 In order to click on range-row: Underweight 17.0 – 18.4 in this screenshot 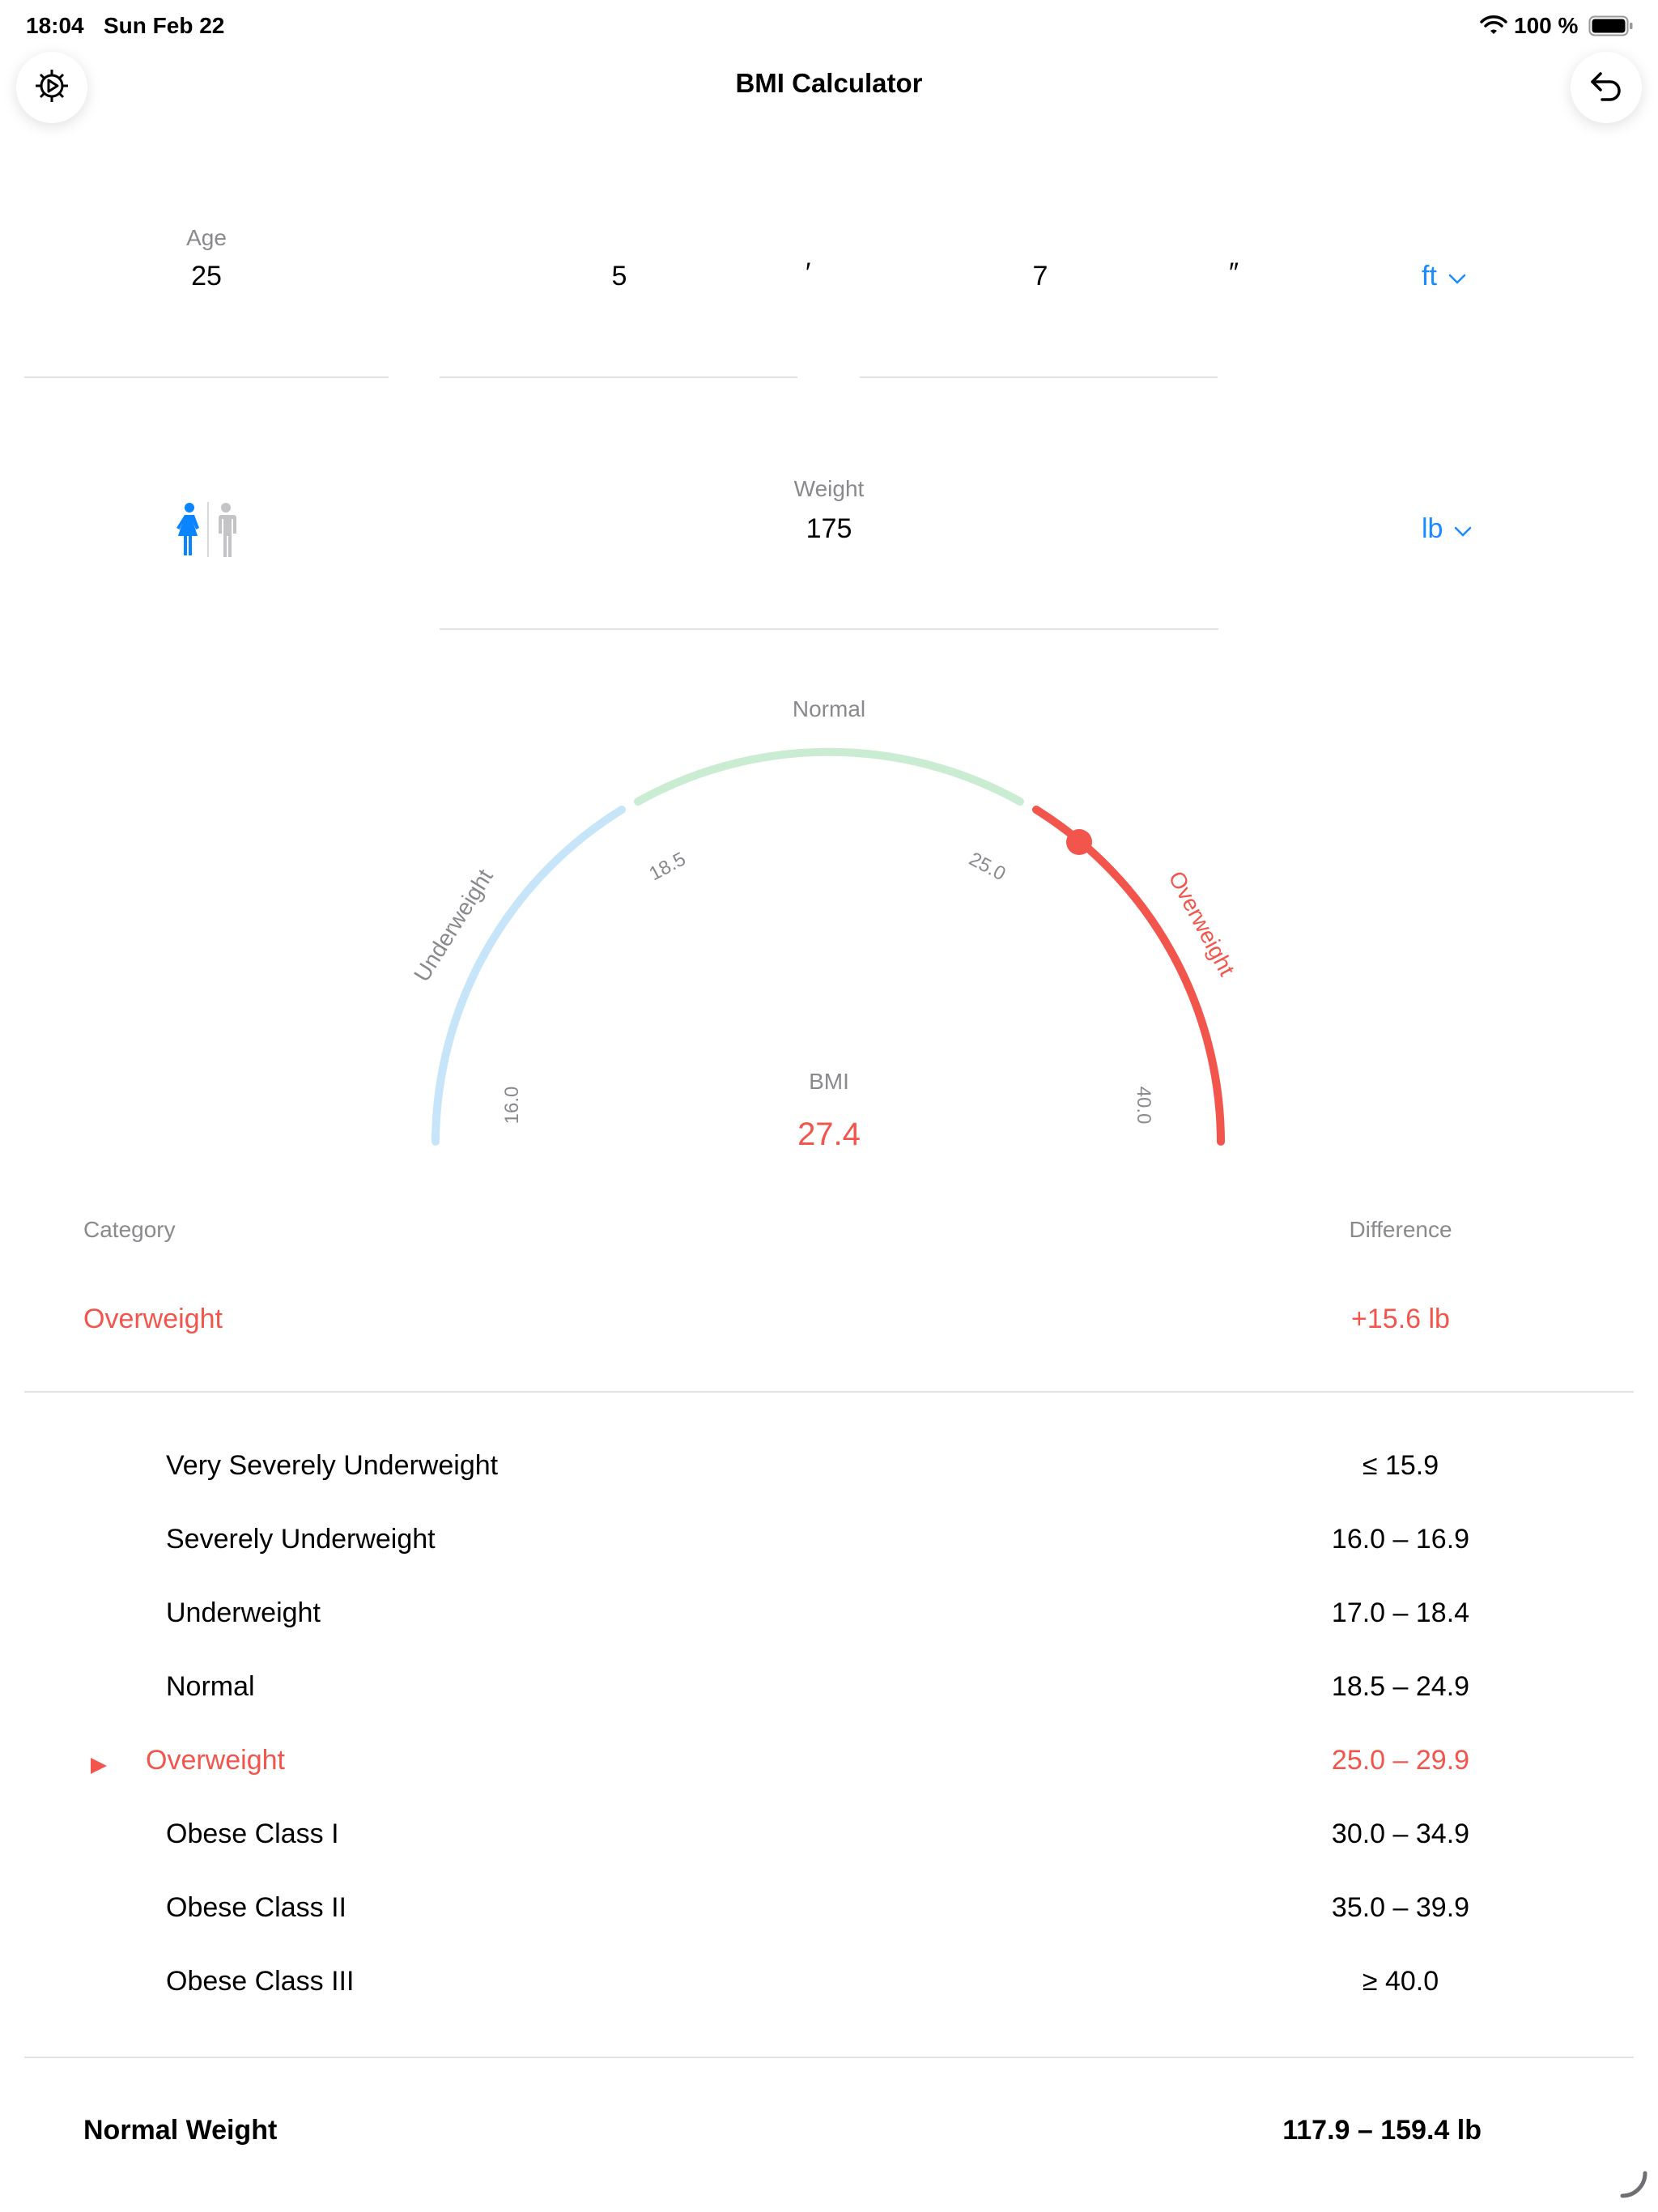, I will do `click(829, 1630)`.